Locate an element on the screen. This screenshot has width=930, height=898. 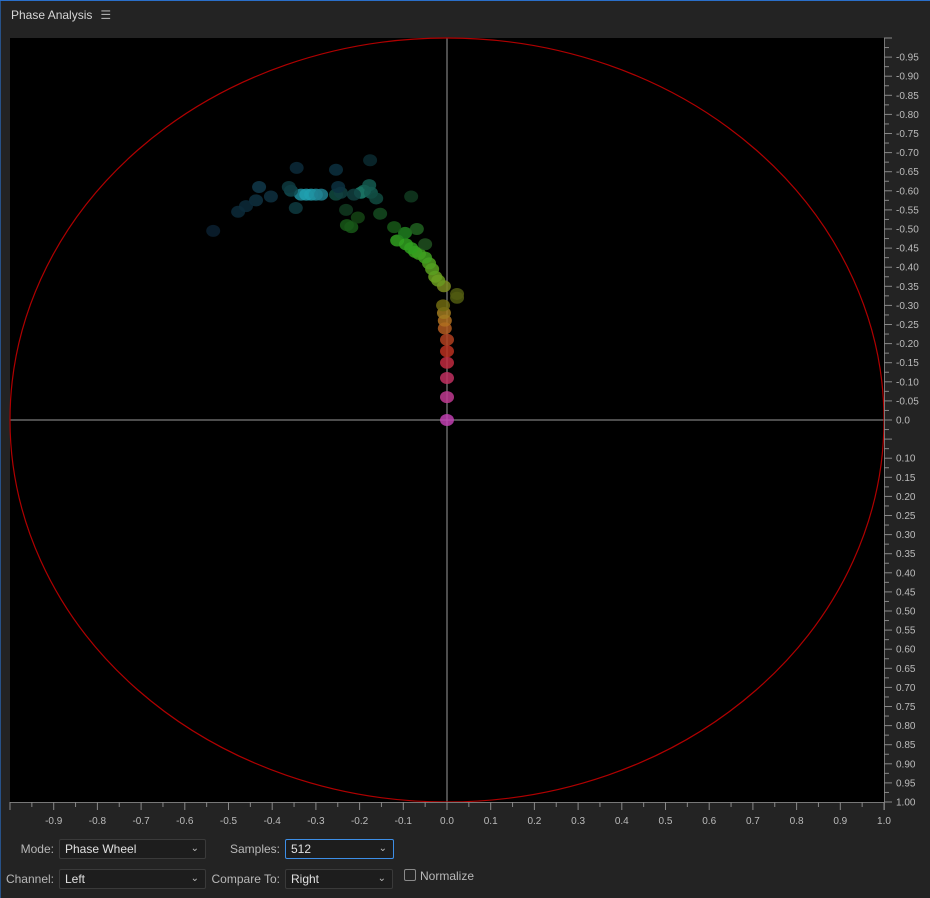
y-tick-label: -0.90 is located at coordinates (907, 77).